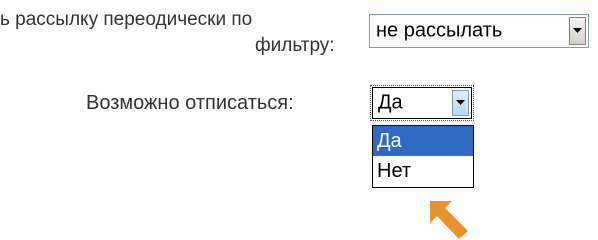  Describe the element at coordinates (295, 45) in the screenshot. I see `mailing-filter-label-line2: фильтру:` at that location.